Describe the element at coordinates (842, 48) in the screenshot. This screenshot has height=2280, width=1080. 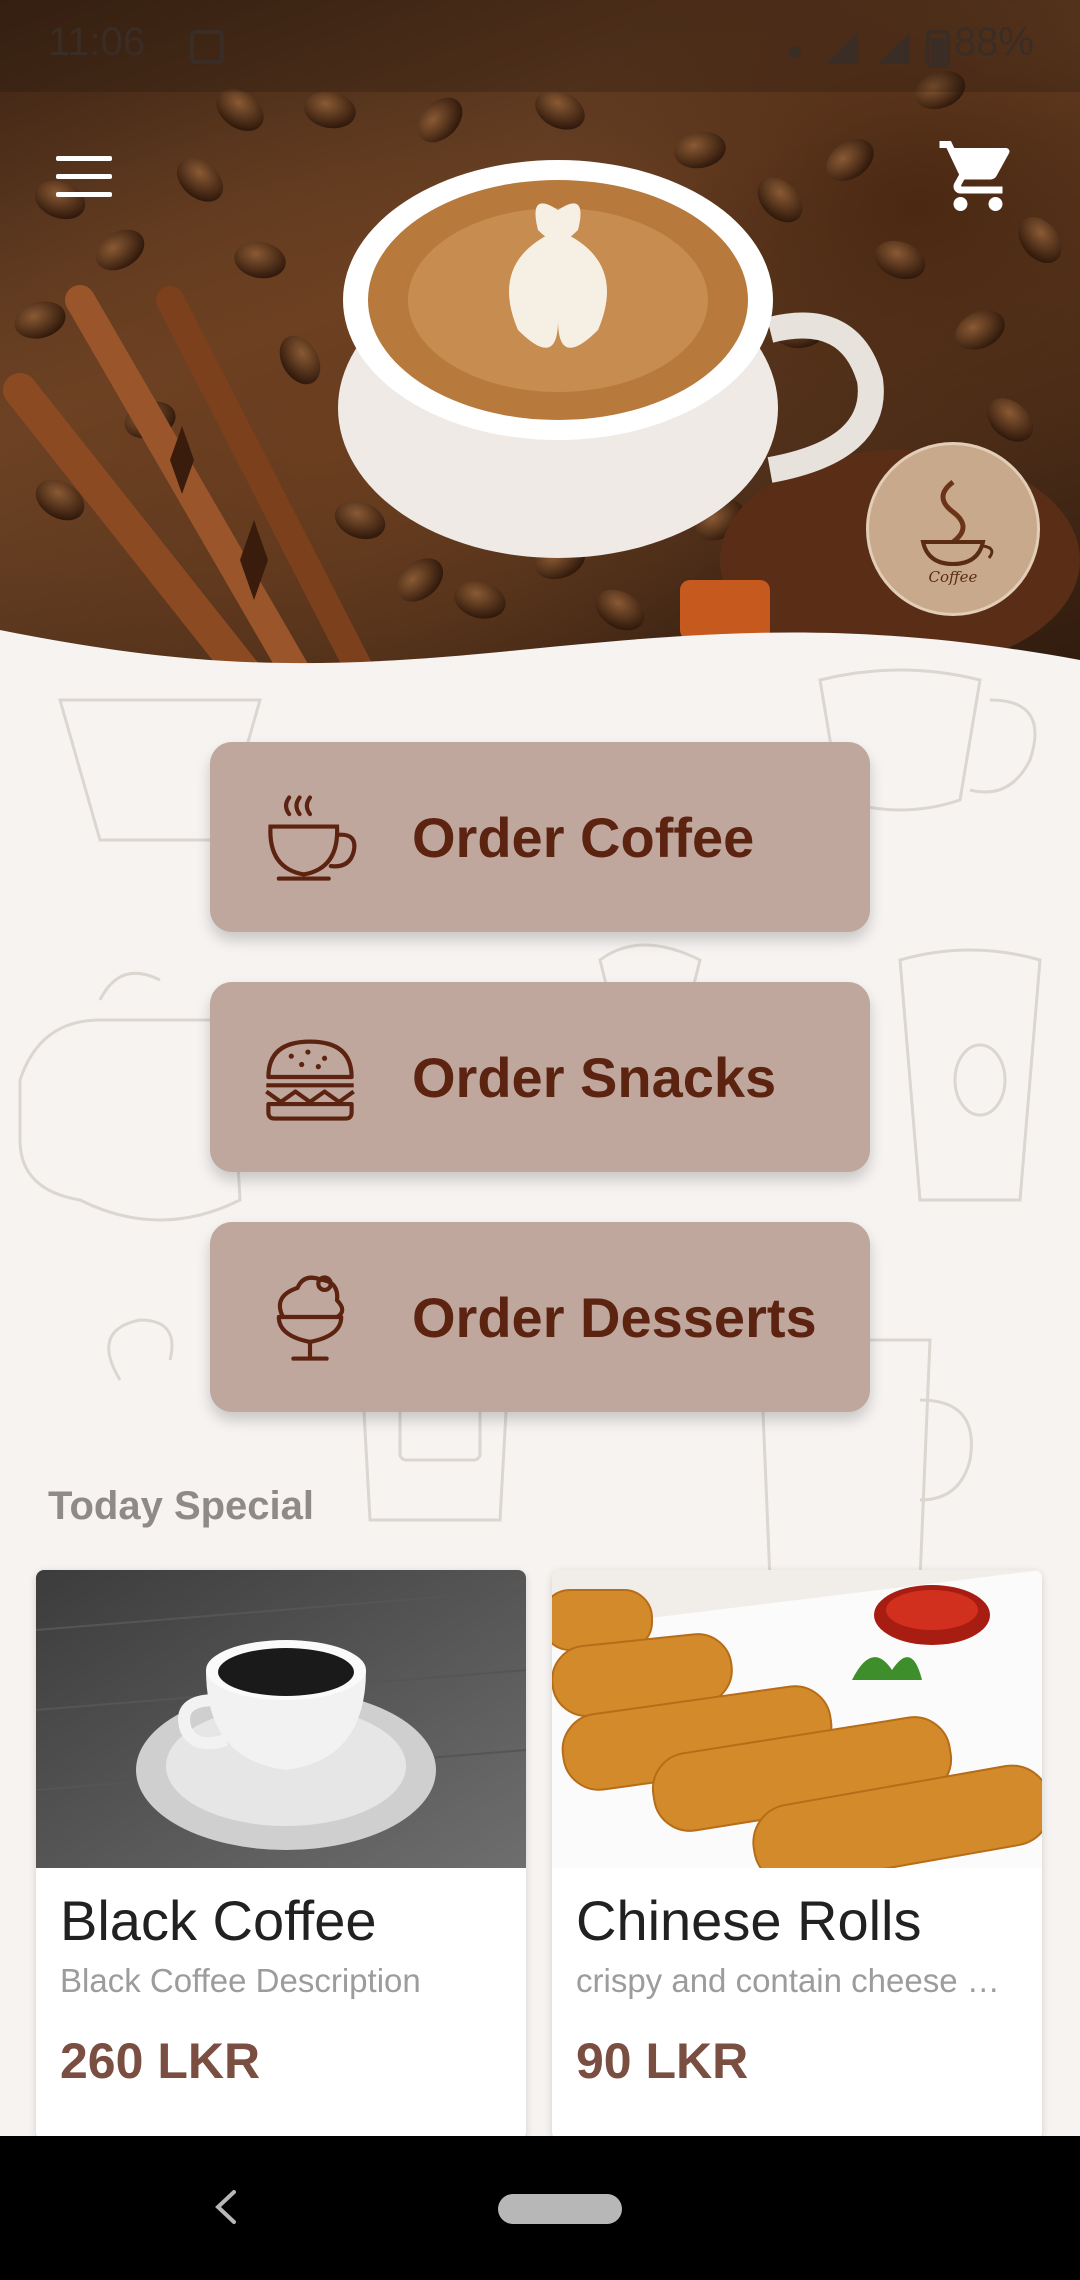
I see `signal-icon` at that location.